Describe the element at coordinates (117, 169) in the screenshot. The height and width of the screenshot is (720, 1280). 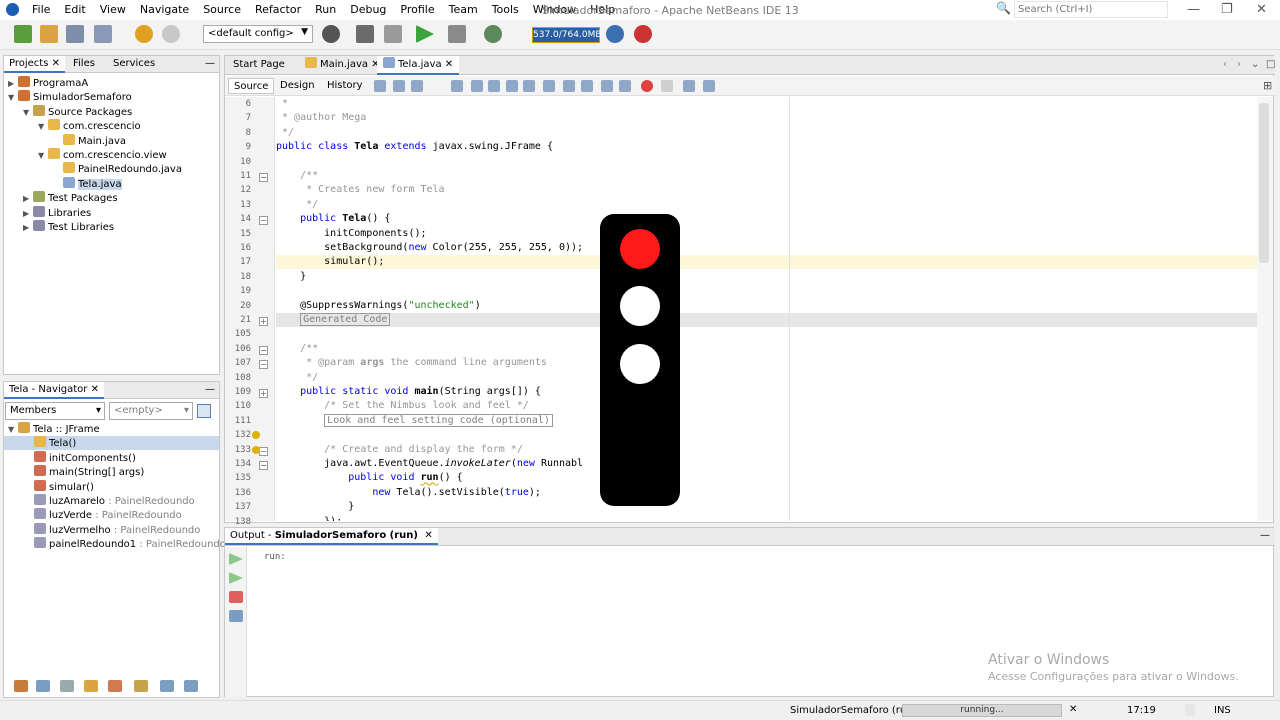
I see `tree-item: PainelRedoundo.java` at that location.